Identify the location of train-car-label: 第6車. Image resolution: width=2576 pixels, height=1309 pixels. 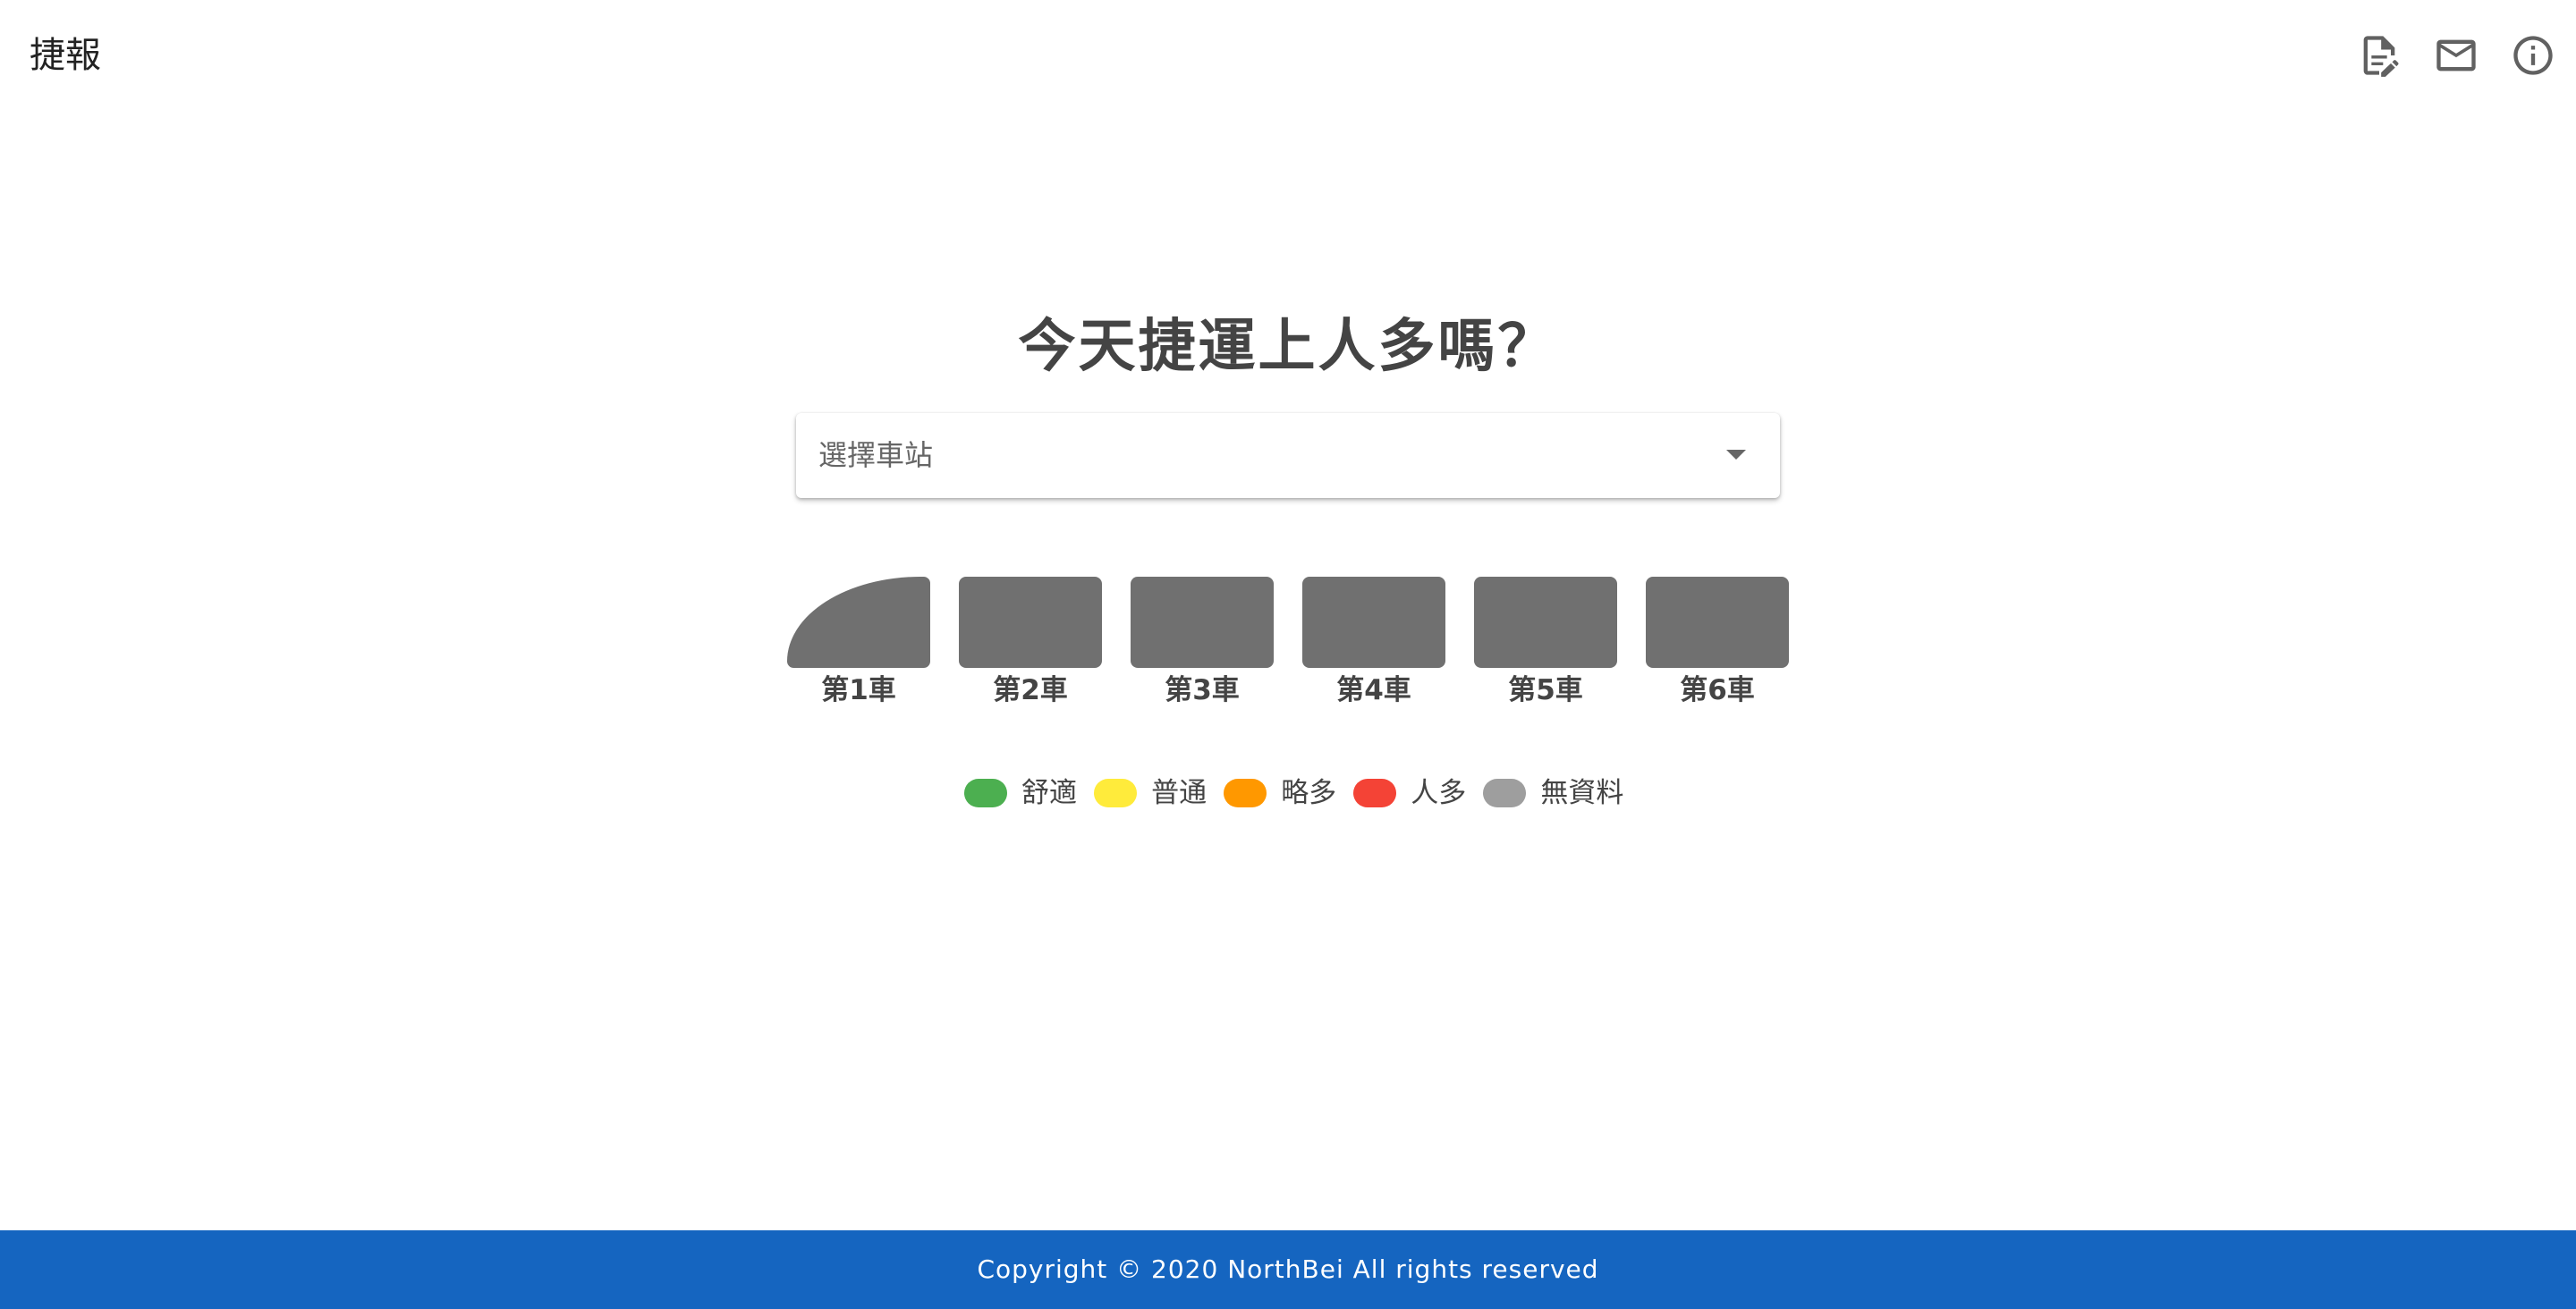
(1717, 690).